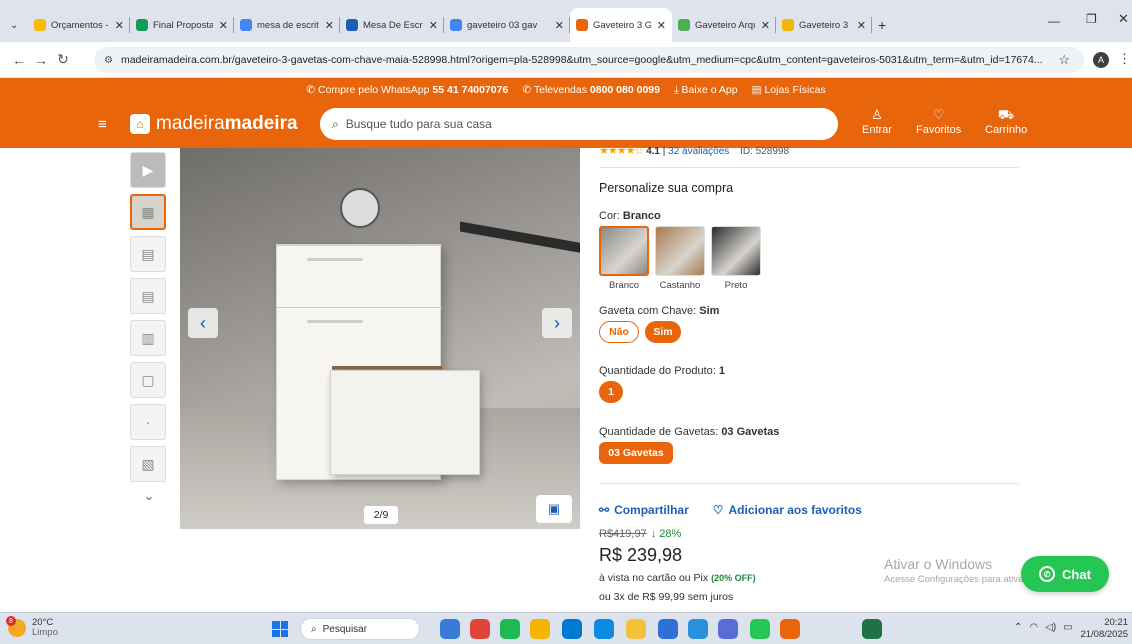 This screenshot has height=644, width=1132. Describe the element at coordinates (41, 60) in the screenshot. I see `forward-icon: →` at that location.